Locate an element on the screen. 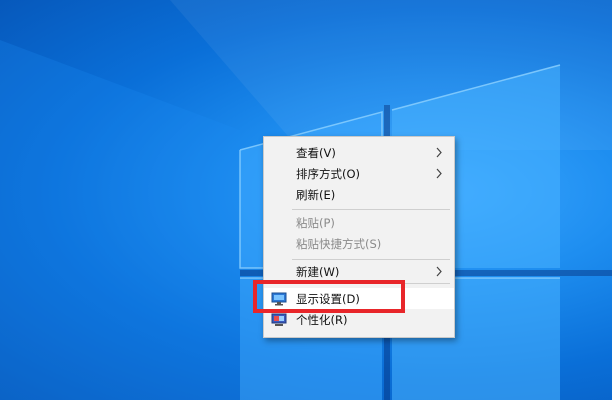 Image resolution: width=612 pixels, height=400 pixels. menu-item-label: 查看(V) is located at coordinates (316, 152).